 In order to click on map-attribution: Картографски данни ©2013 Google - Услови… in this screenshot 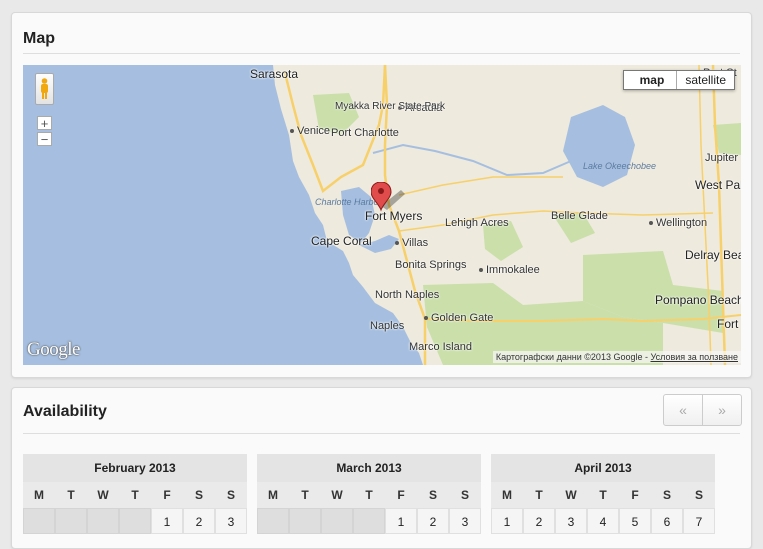, I will do `click(616, 357)`.